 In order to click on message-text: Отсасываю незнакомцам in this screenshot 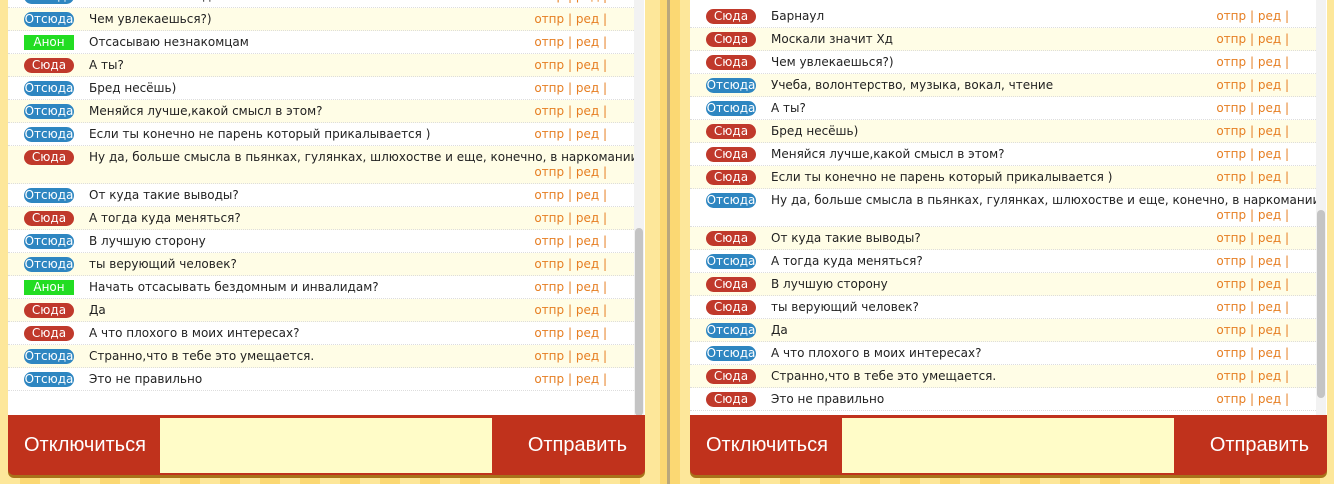, I will do `click(169, 42)`.